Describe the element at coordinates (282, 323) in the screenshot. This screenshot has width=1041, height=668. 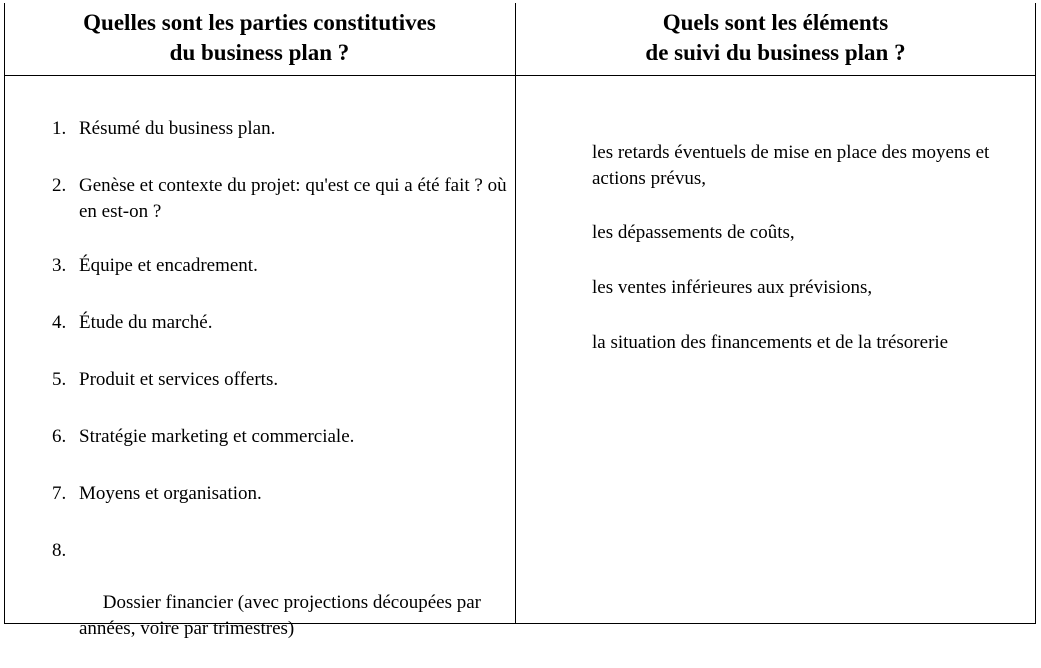
I see `list-item: 4. Étude du marché.` at that location.